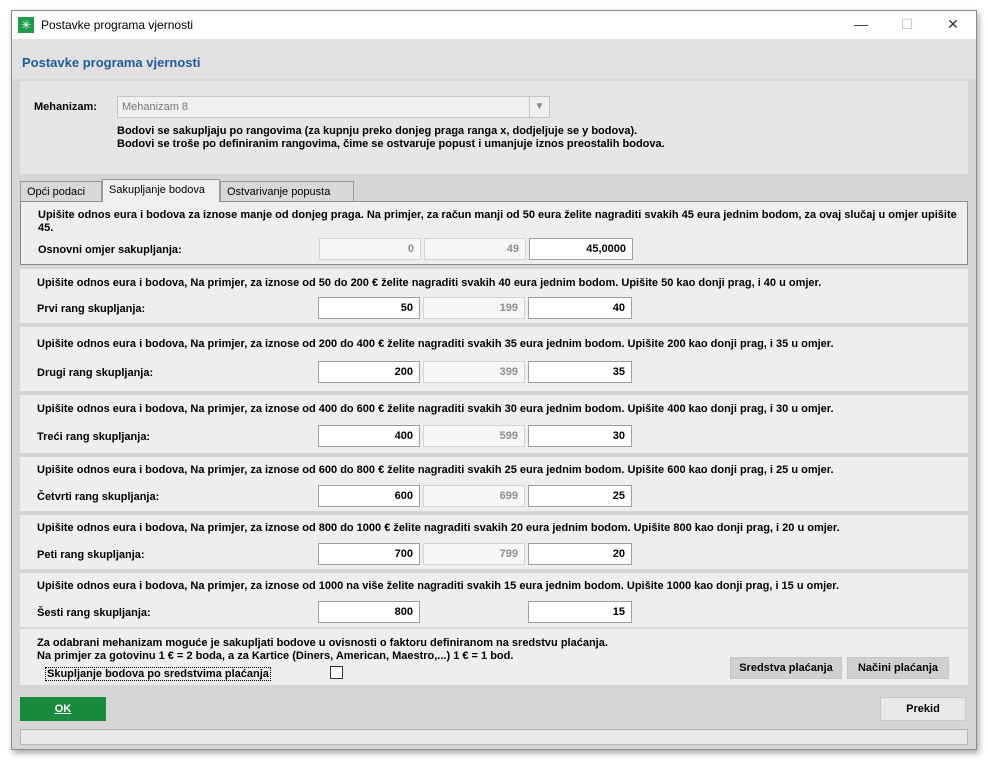 The width and height of the screenshot is (988, 760). What do you see at coordinates (63, 709) in the screenshot?
I see `ok-button: OK` at bounding box center [63, 709].